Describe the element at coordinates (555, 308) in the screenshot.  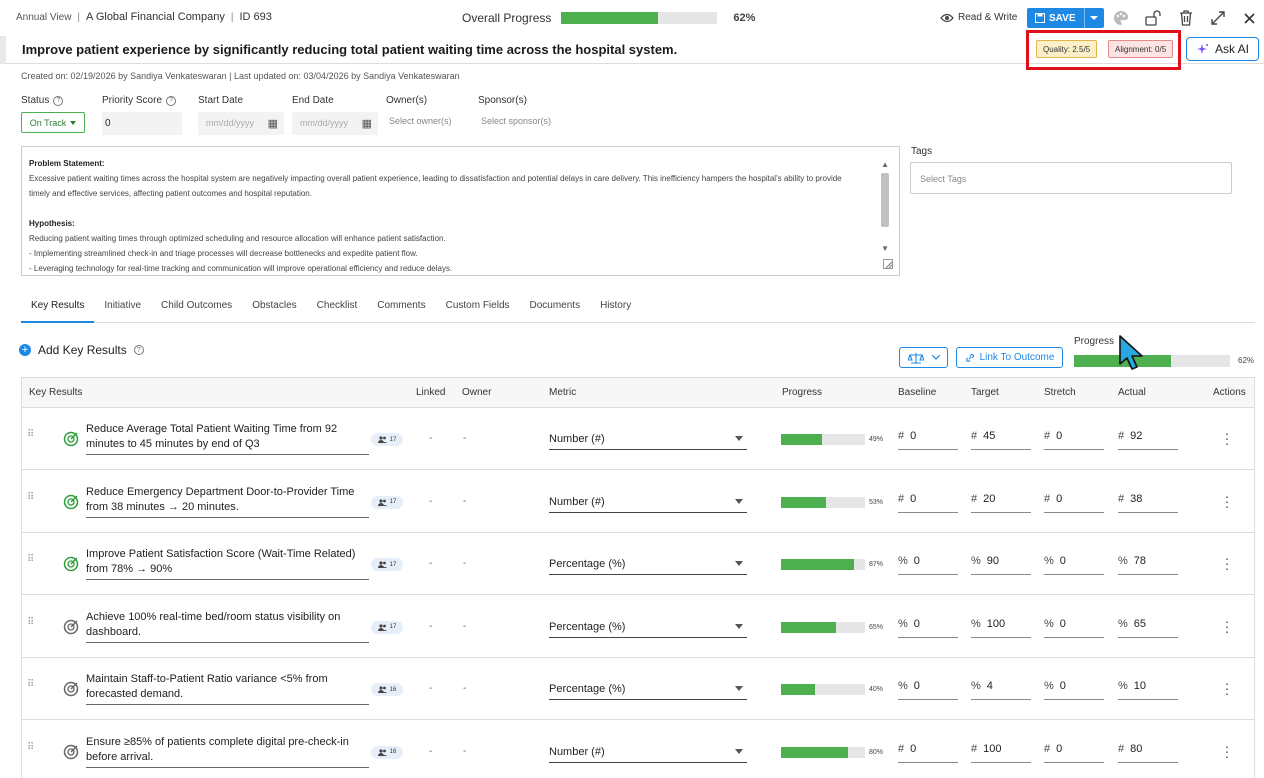
I see `tab-documents: Documents` at that location.